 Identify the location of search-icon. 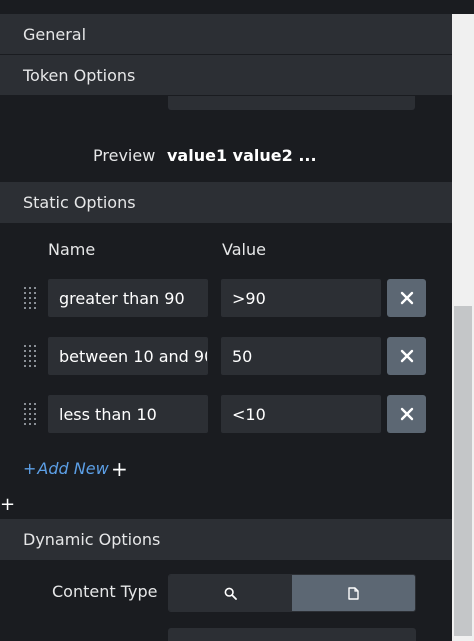
(230, 593).